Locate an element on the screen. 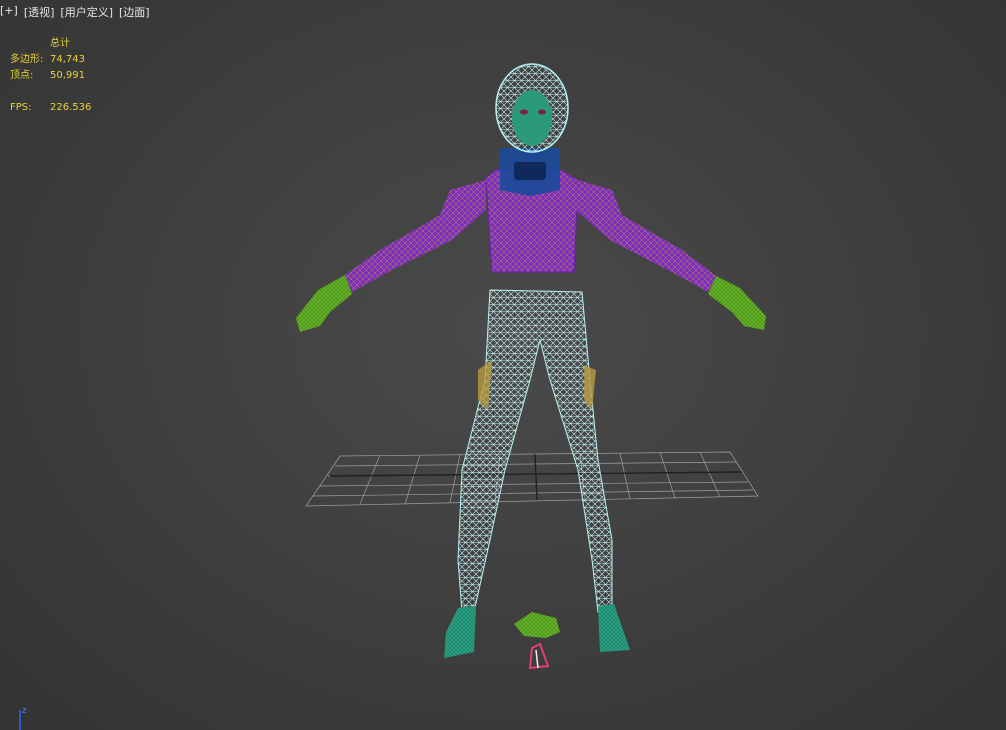 The width and height of the screenshot is (1006, 730). axis-gizmo: z is located at coordinates (23, 718).